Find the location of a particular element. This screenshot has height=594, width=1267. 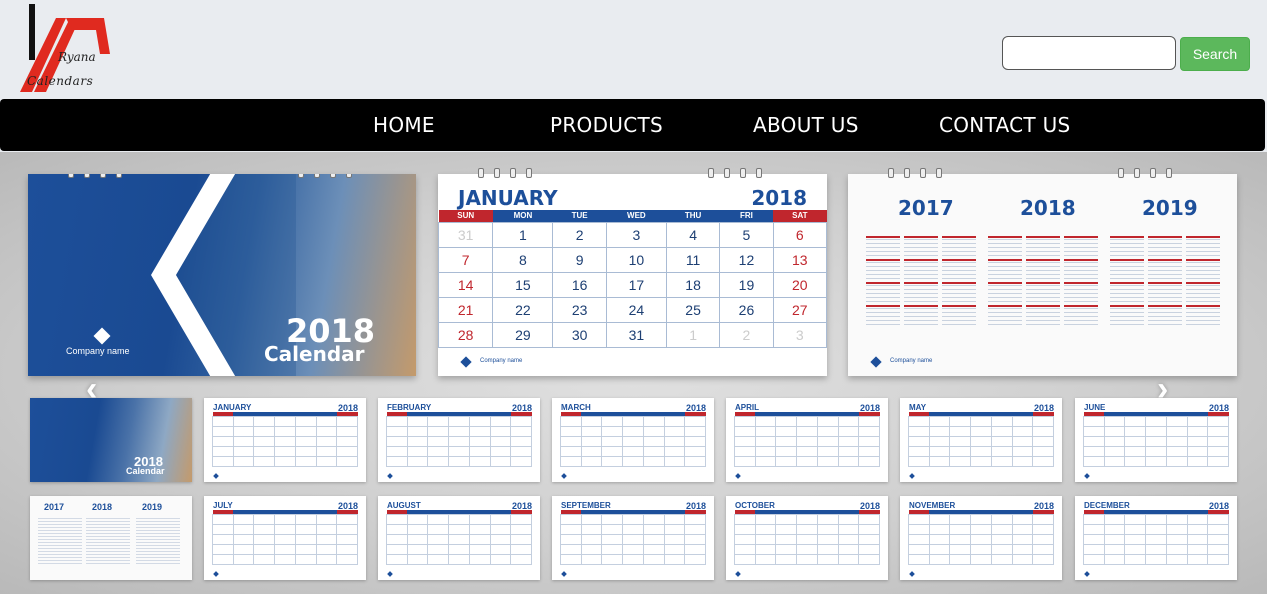

search-input is located at coordinates (1089, 53).